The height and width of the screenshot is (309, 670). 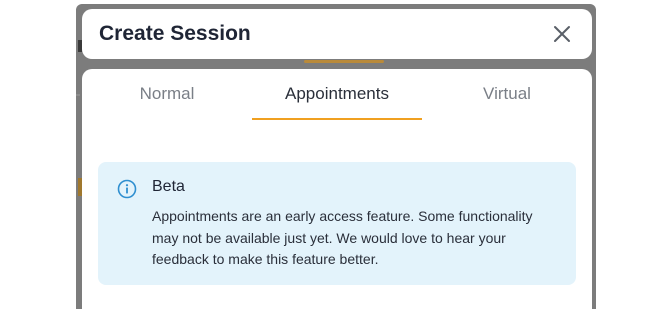 What do you see at coordinates (175, 33) in the screenshot?
I see `modal-title: Create Session` at bounding box center [175, 33].